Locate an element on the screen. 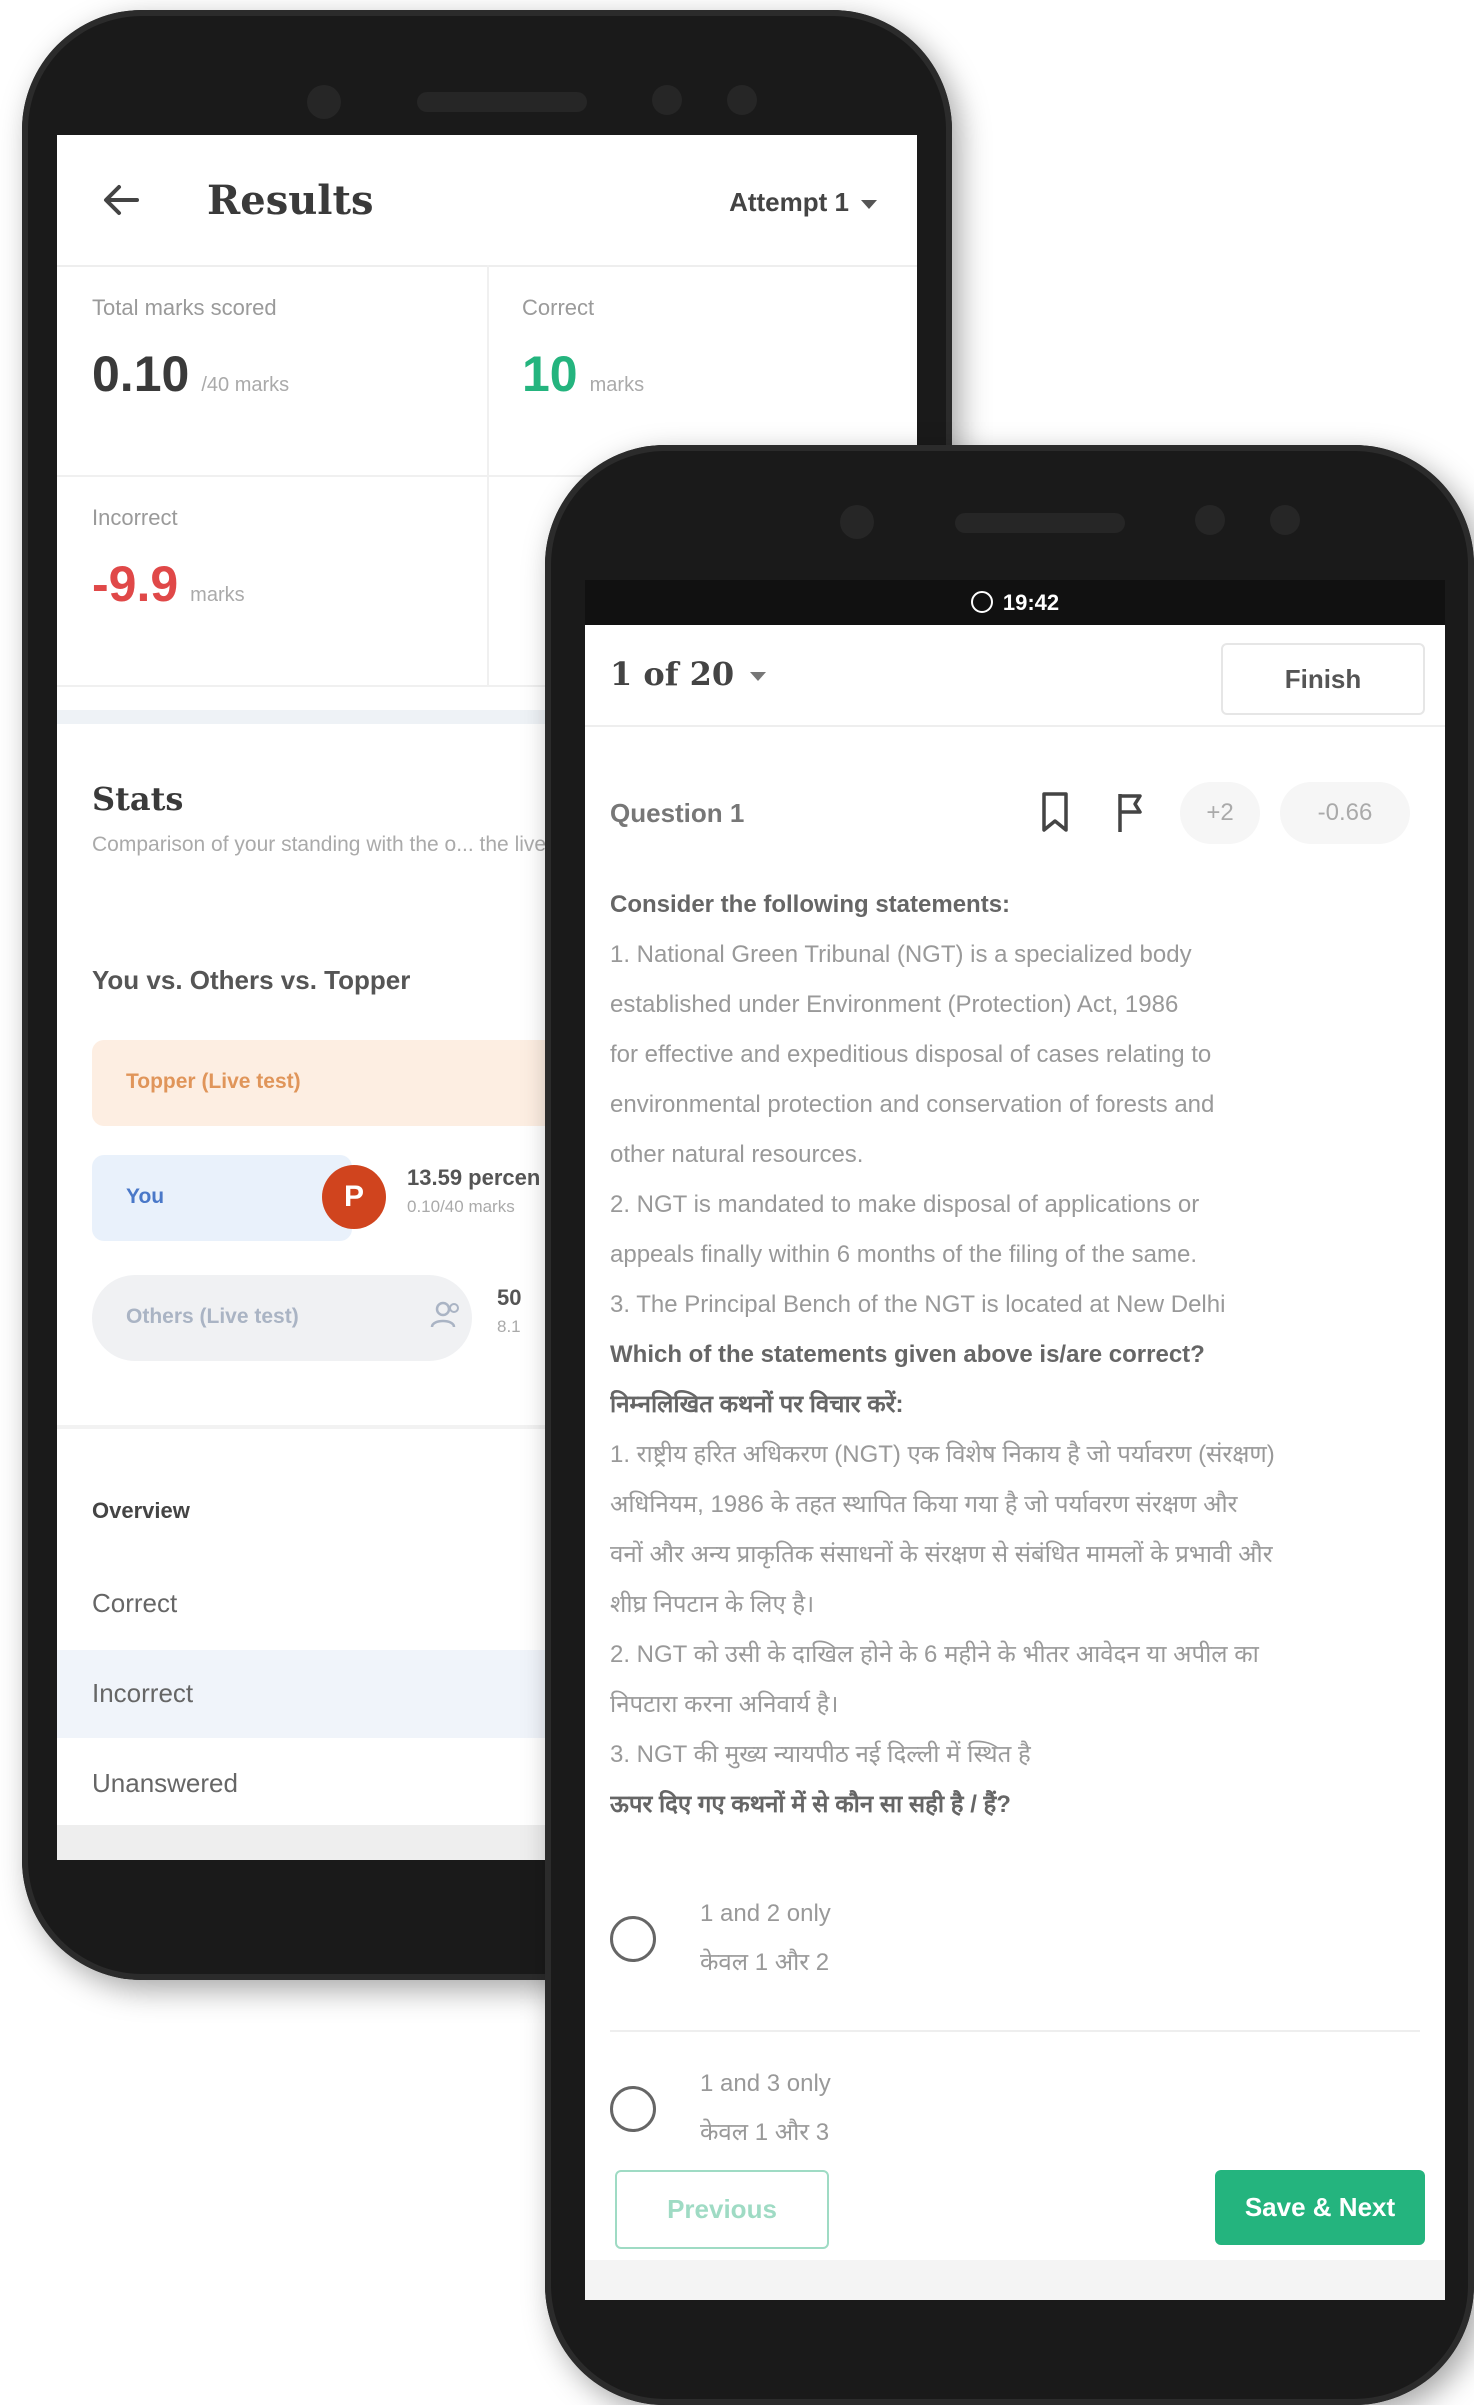  previous-button: Previous is located at coordinates (722, 2209).